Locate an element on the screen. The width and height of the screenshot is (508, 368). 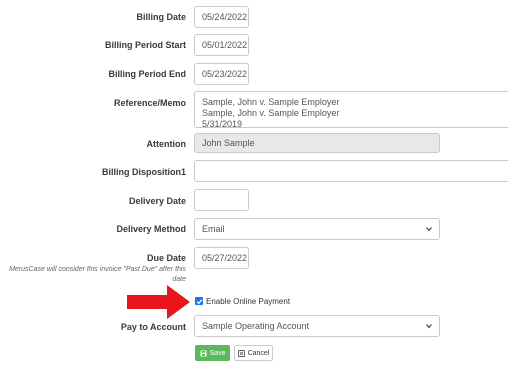
save-button: Save is located at coordinates (212, 353).